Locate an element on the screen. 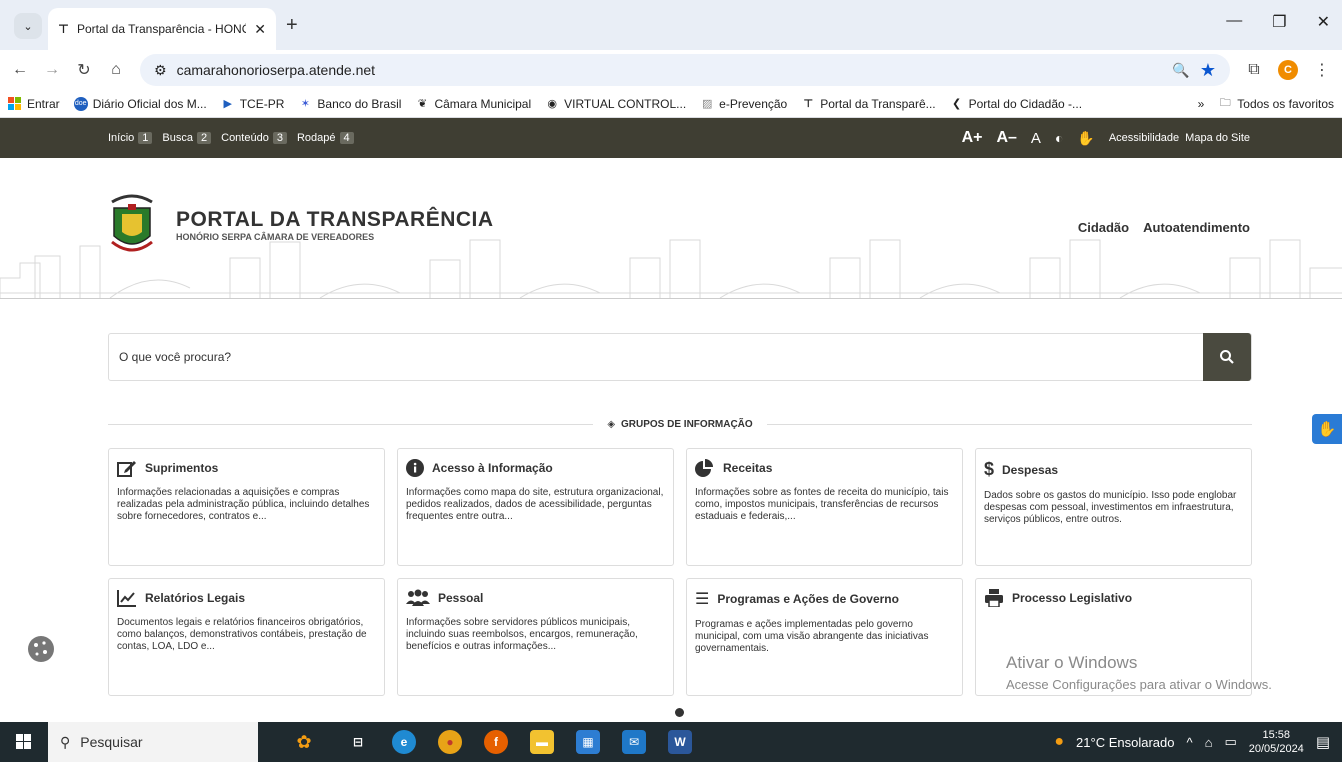  sitemap-link: Mapa do Site is located at coordinates (1217, 138).